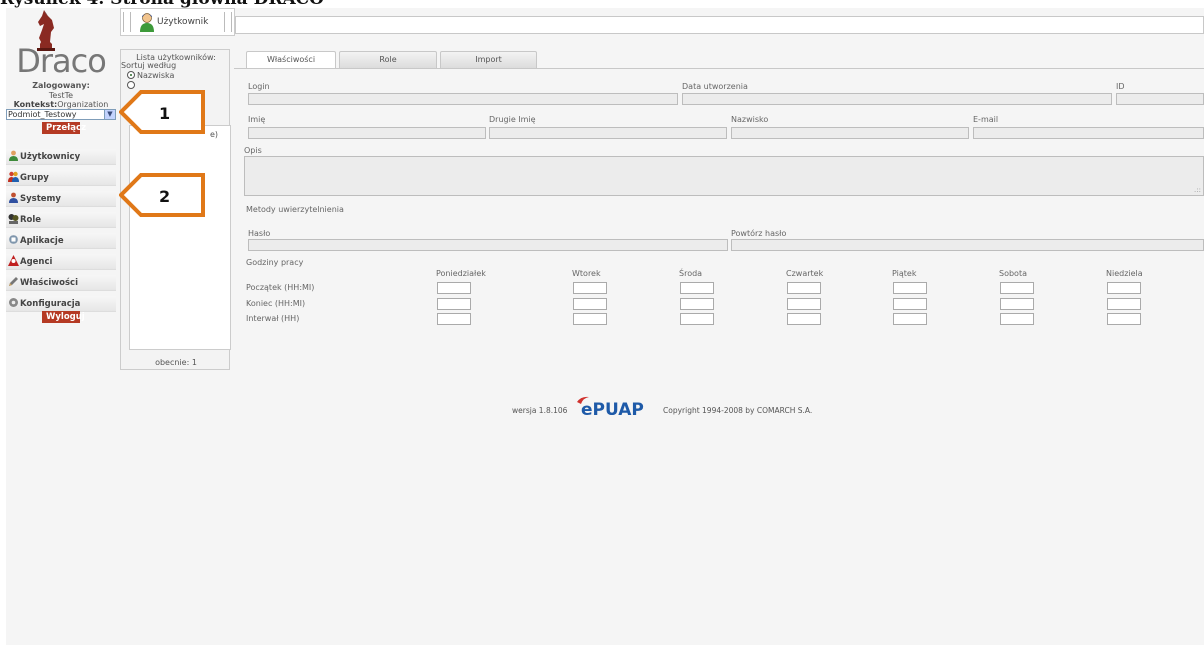 This screenshot has width=1204, height=645. What do you see at coordinates (13, 260) in the screenshot?
I see `agent-icon` at bounding box center [13, 260].